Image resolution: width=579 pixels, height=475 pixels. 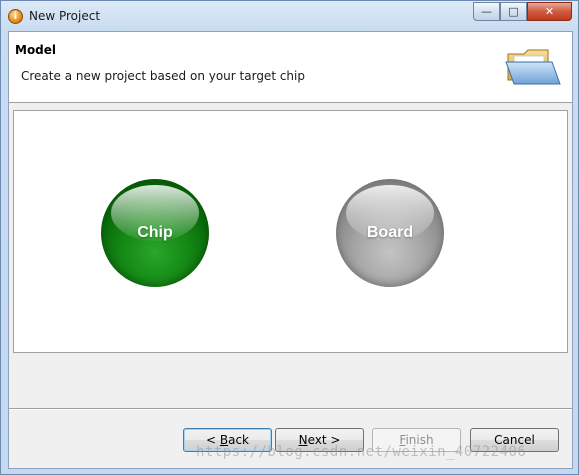 I want to click on minimize-icon: —, so click(x=486, y=11).